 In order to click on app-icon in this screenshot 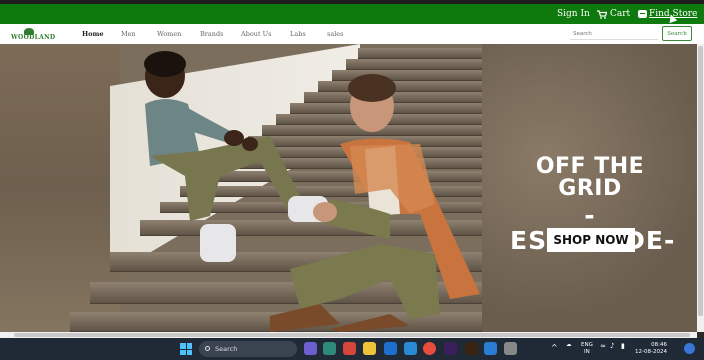, I will do `click(329, 348)`.